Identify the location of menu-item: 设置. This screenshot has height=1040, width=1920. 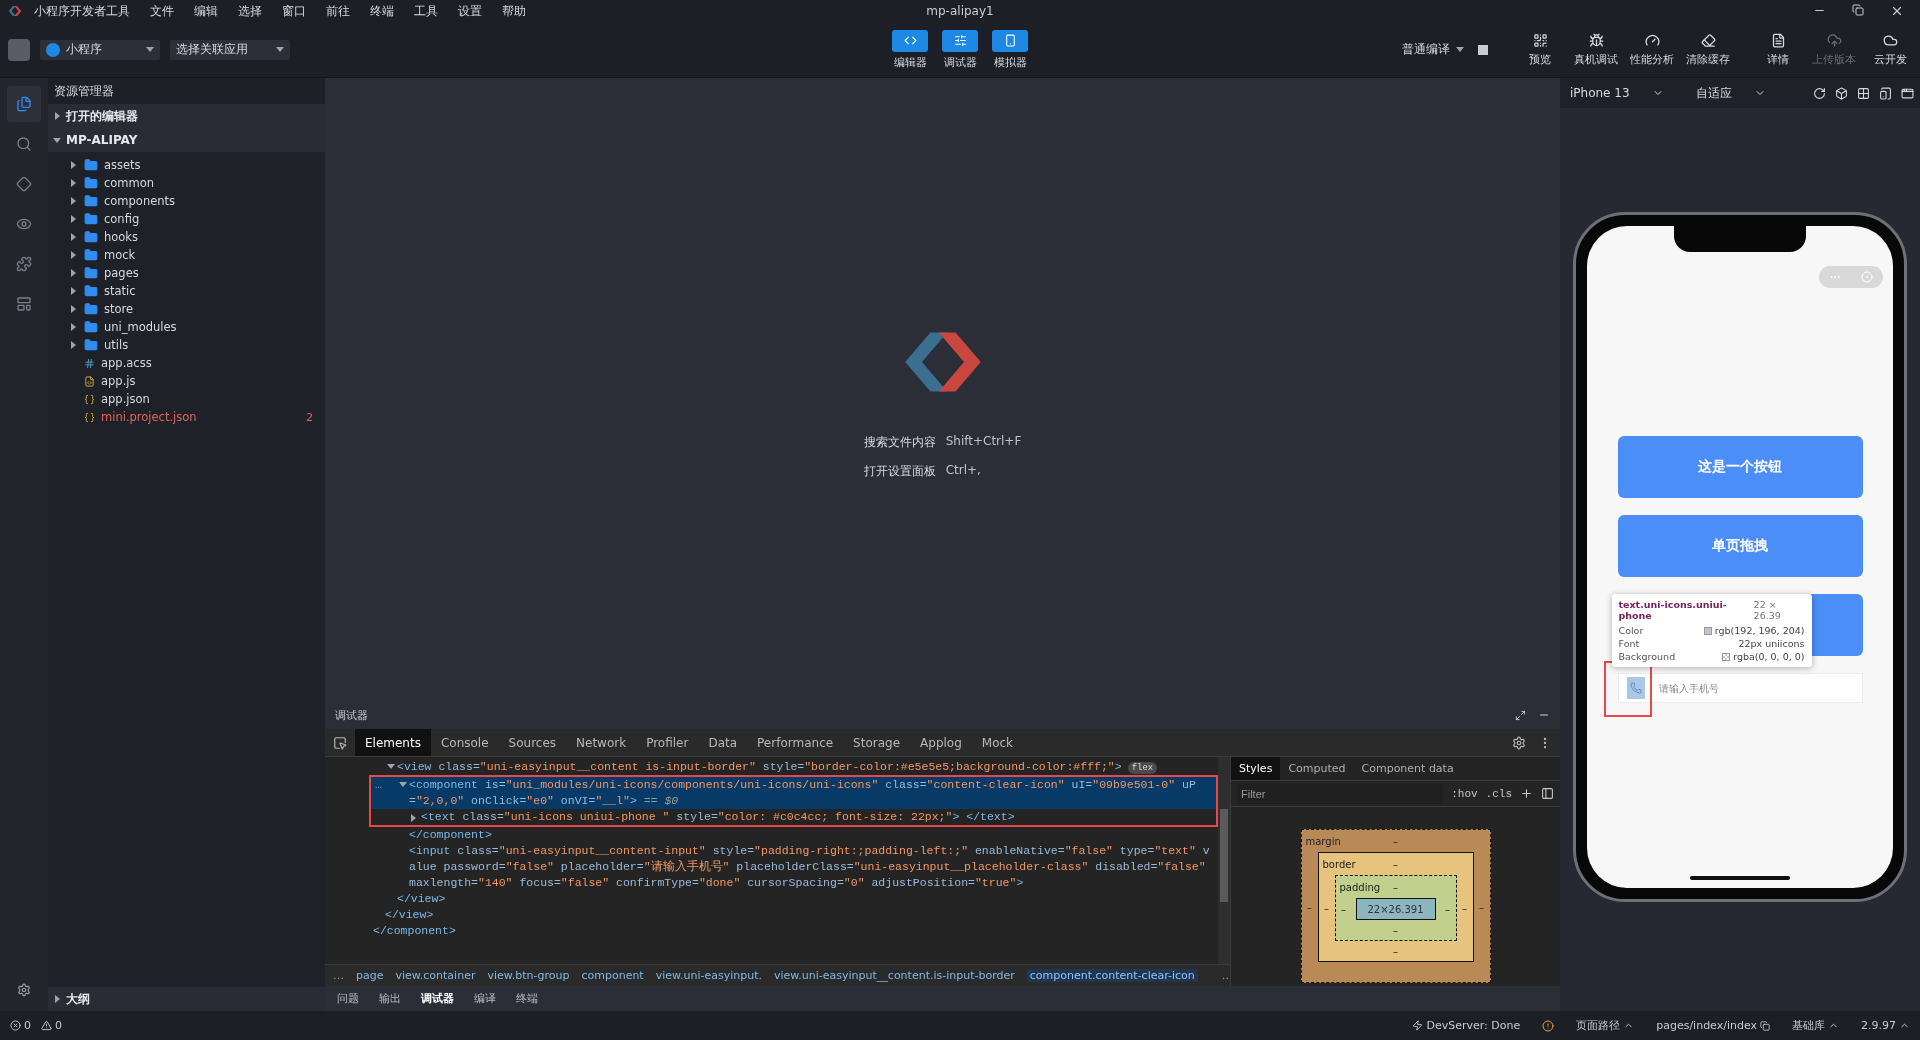
(470, 11).